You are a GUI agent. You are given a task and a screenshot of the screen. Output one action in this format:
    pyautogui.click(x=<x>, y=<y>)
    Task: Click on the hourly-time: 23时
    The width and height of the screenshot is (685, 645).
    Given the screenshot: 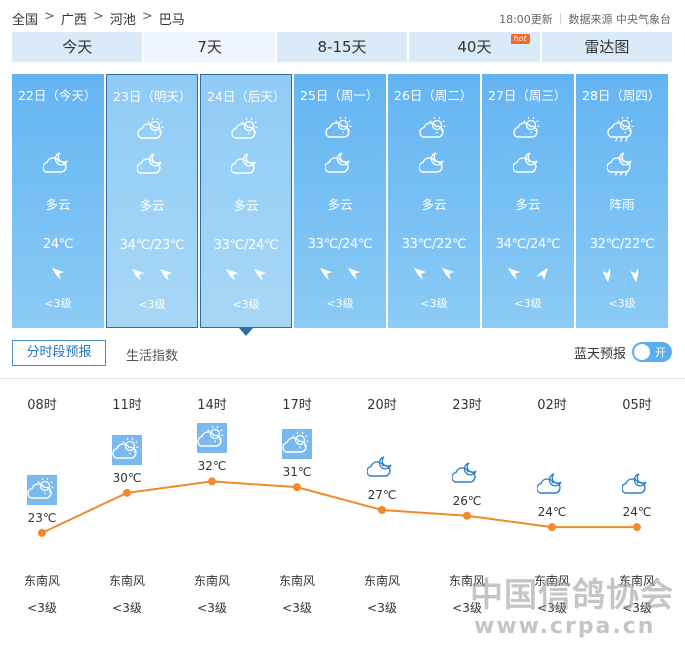 What is the action you would take?
    pyautogui.click(x=467, y=405)
    